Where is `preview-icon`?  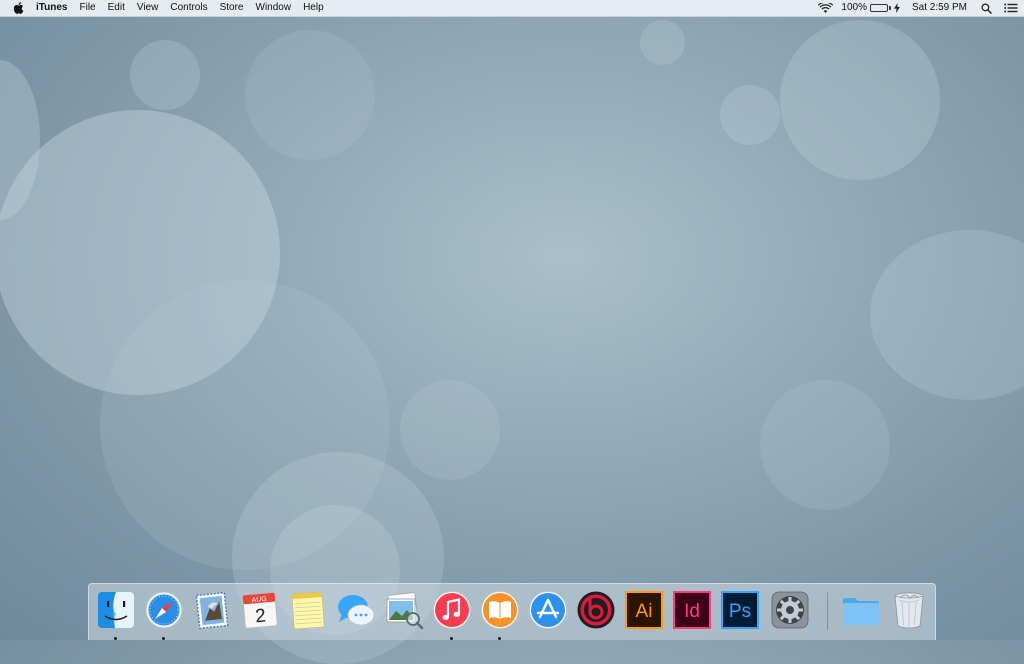 preview-icon is located at coordinates (405, 611).